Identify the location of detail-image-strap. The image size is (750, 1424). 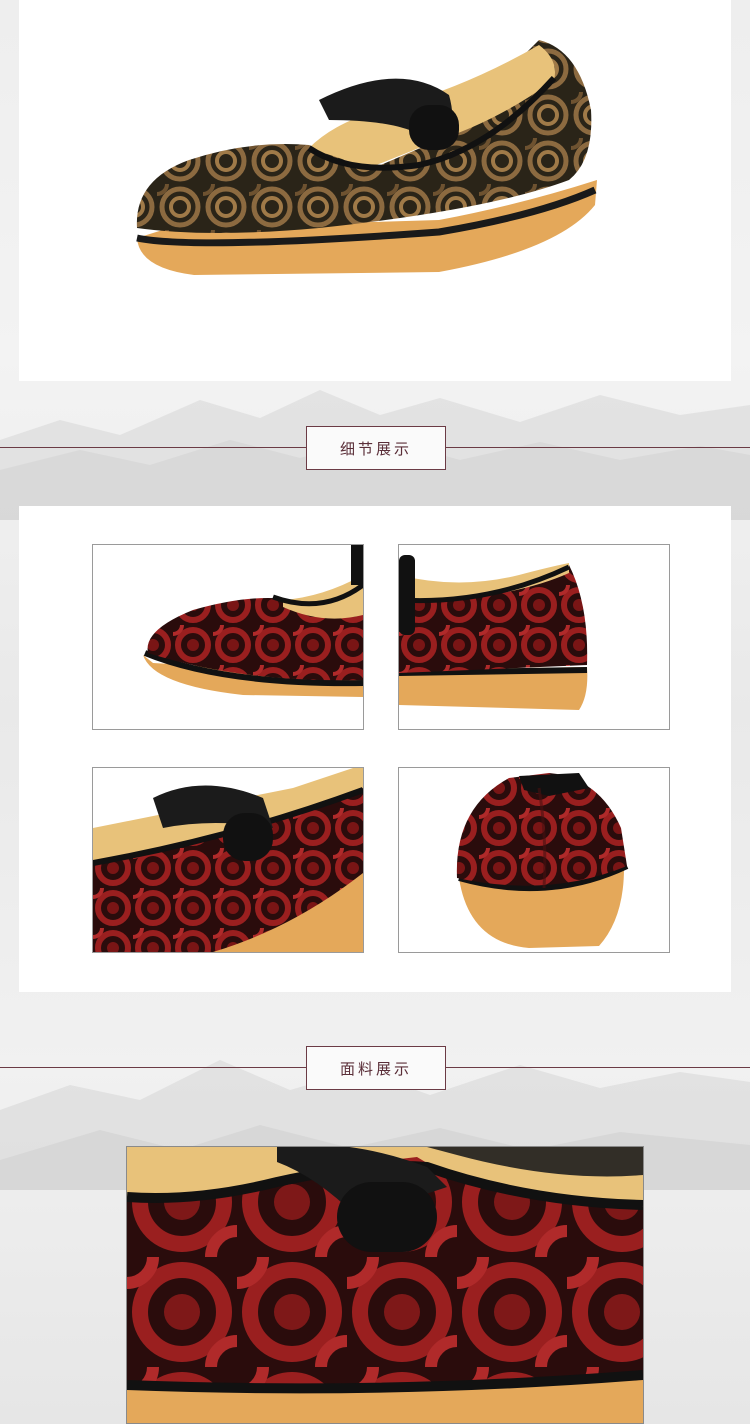
(228, 860).